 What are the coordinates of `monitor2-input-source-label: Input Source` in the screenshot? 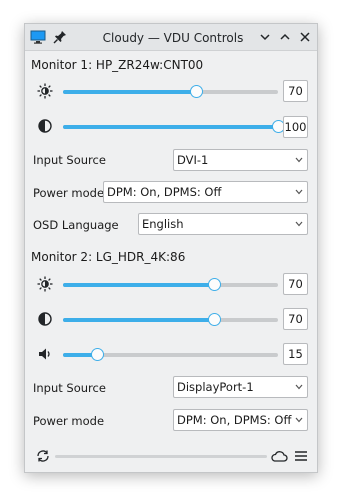 It's located at (69, 388).